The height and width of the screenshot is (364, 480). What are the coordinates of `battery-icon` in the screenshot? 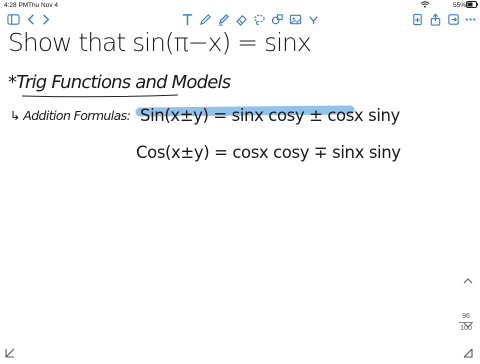 It's located at (472, 5).